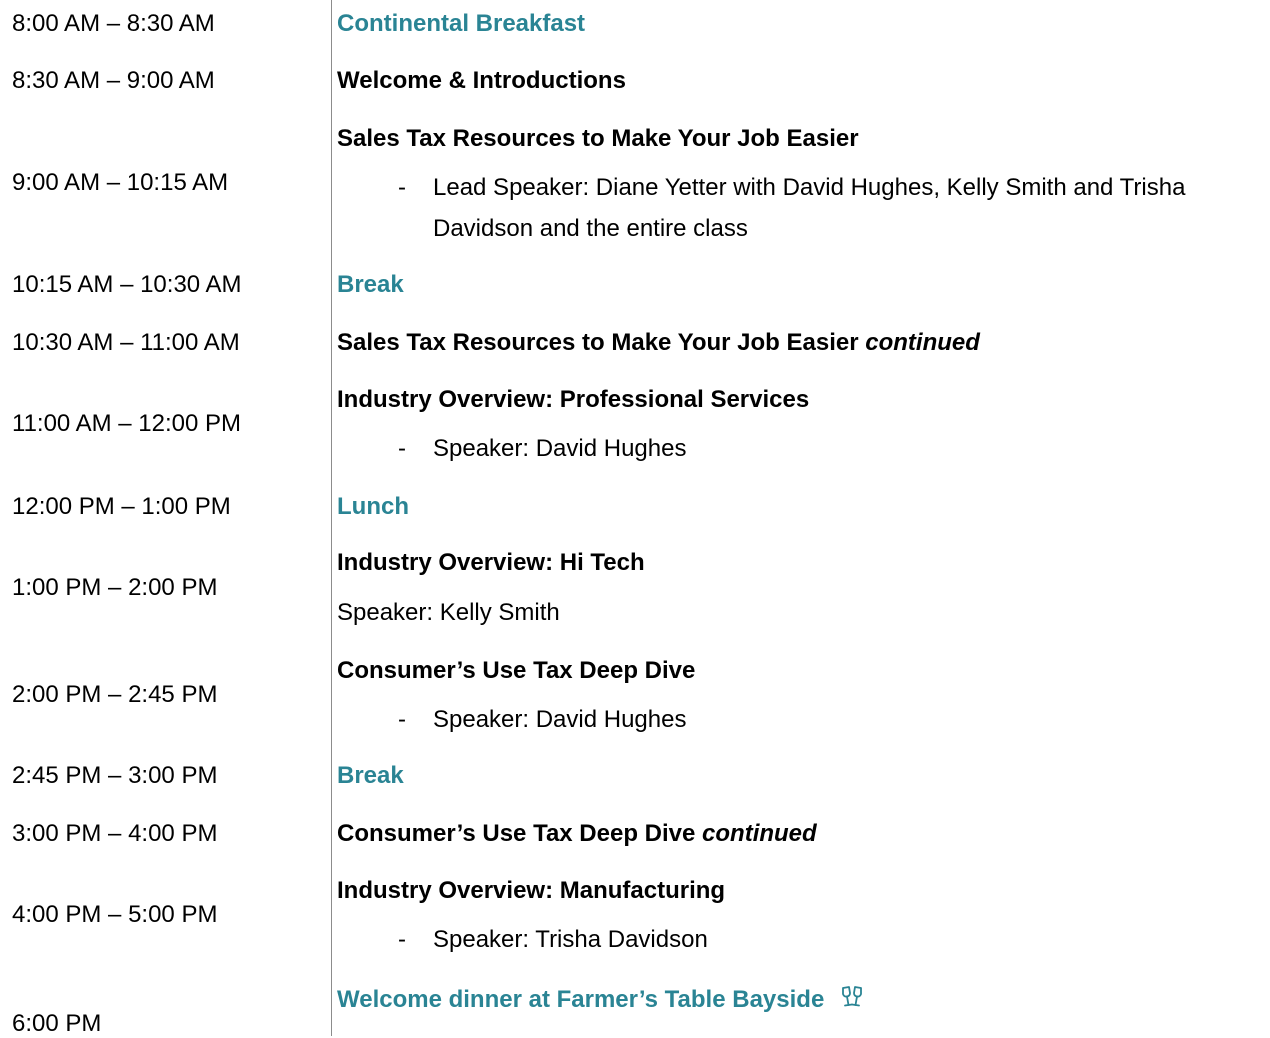 The width and height of the screenshot is (1270, 1038). What do you see at coordinates (115, 775) in the screenshot?
I see `time-slot: 2:45 PM – 3:00 PM` at bounding box center [115, 775].